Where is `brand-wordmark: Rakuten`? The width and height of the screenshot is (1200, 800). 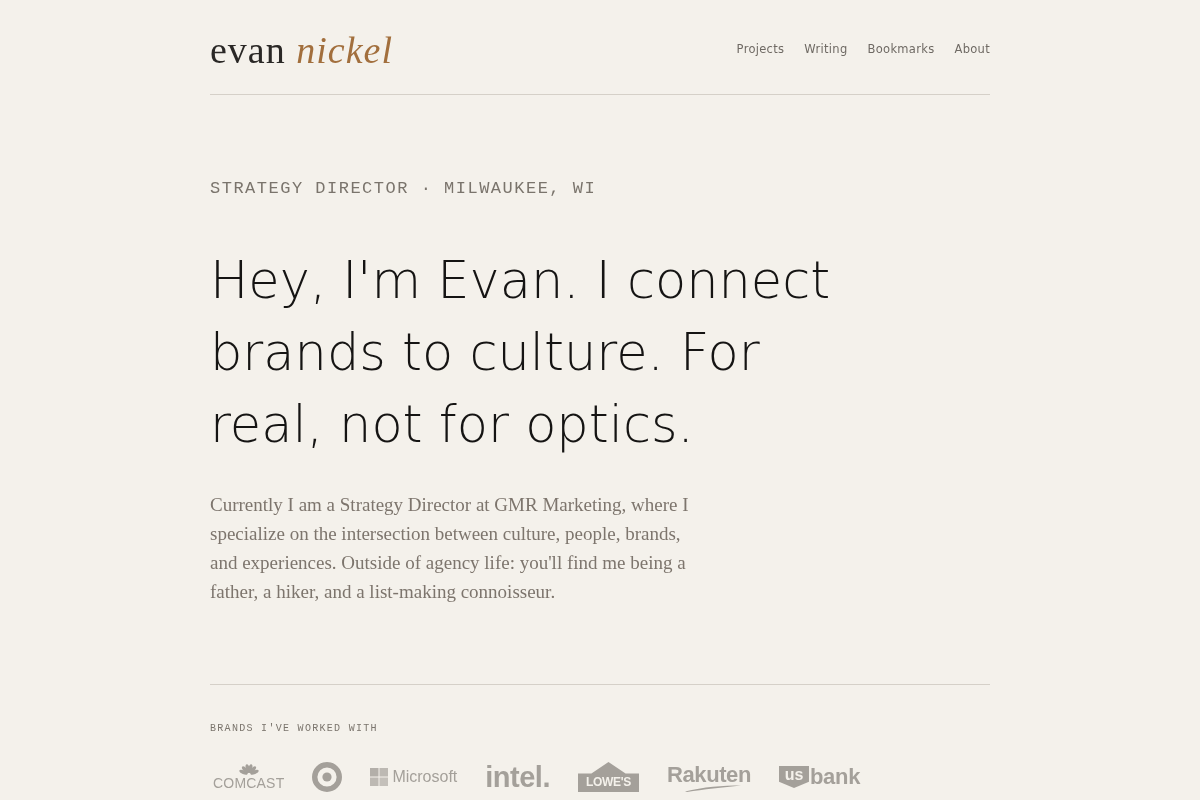 brand-wordmark: Rakuten is located at coordinates (709, 774).